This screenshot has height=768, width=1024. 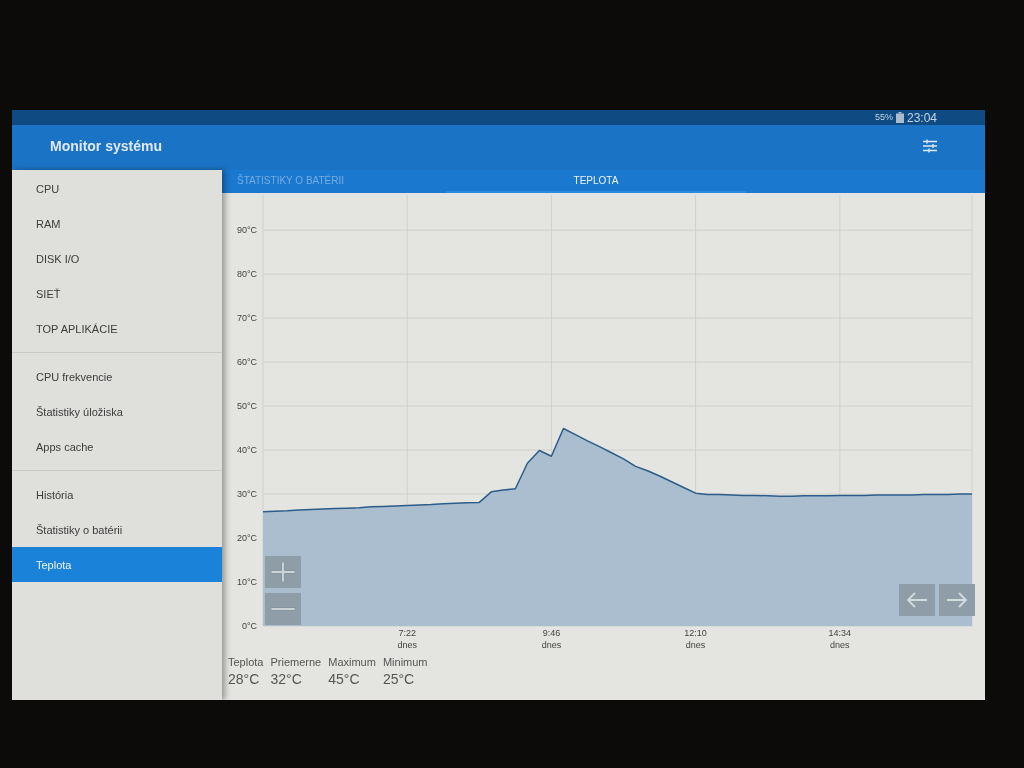 I want to click on y-axis-label: 20°C, so click(x=246, y=538).